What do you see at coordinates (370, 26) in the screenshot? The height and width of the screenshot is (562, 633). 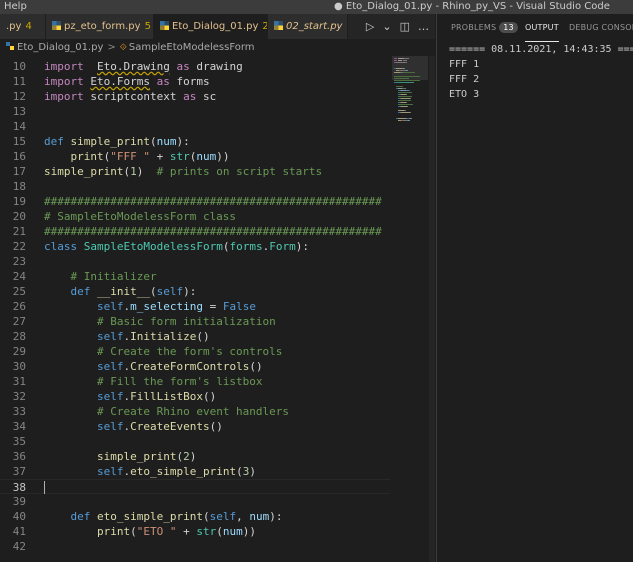 I see `run-icon: ▷` at bounding box center [370, 26].